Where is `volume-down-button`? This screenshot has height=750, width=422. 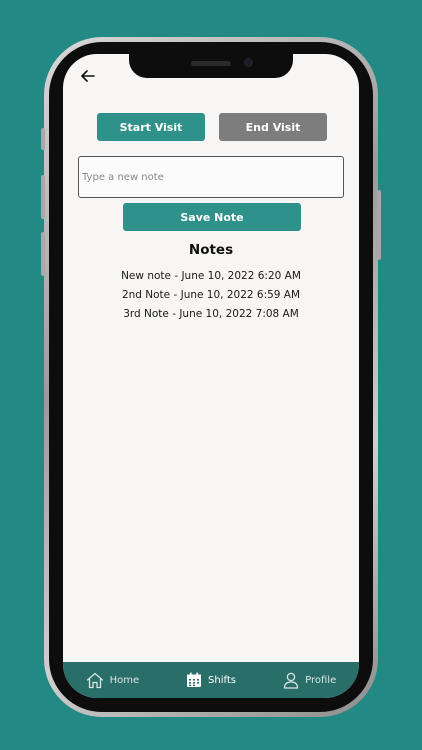
volume-down-button is located at coordinates (43, 254).